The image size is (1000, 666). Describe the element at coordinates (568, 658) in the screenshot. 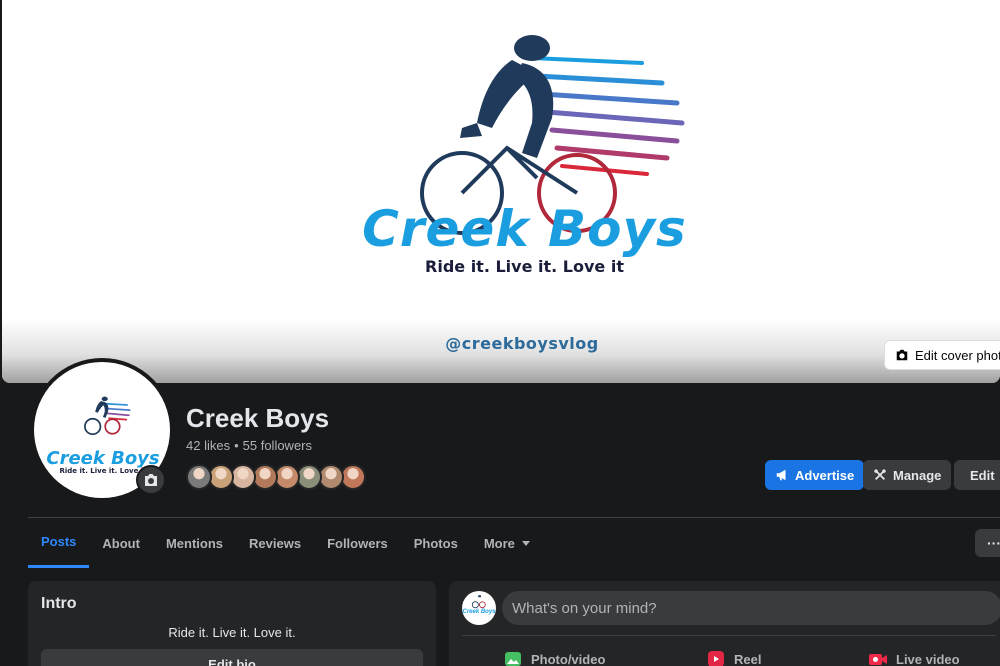

I see `photo-video-label: Photo/video` at that location.